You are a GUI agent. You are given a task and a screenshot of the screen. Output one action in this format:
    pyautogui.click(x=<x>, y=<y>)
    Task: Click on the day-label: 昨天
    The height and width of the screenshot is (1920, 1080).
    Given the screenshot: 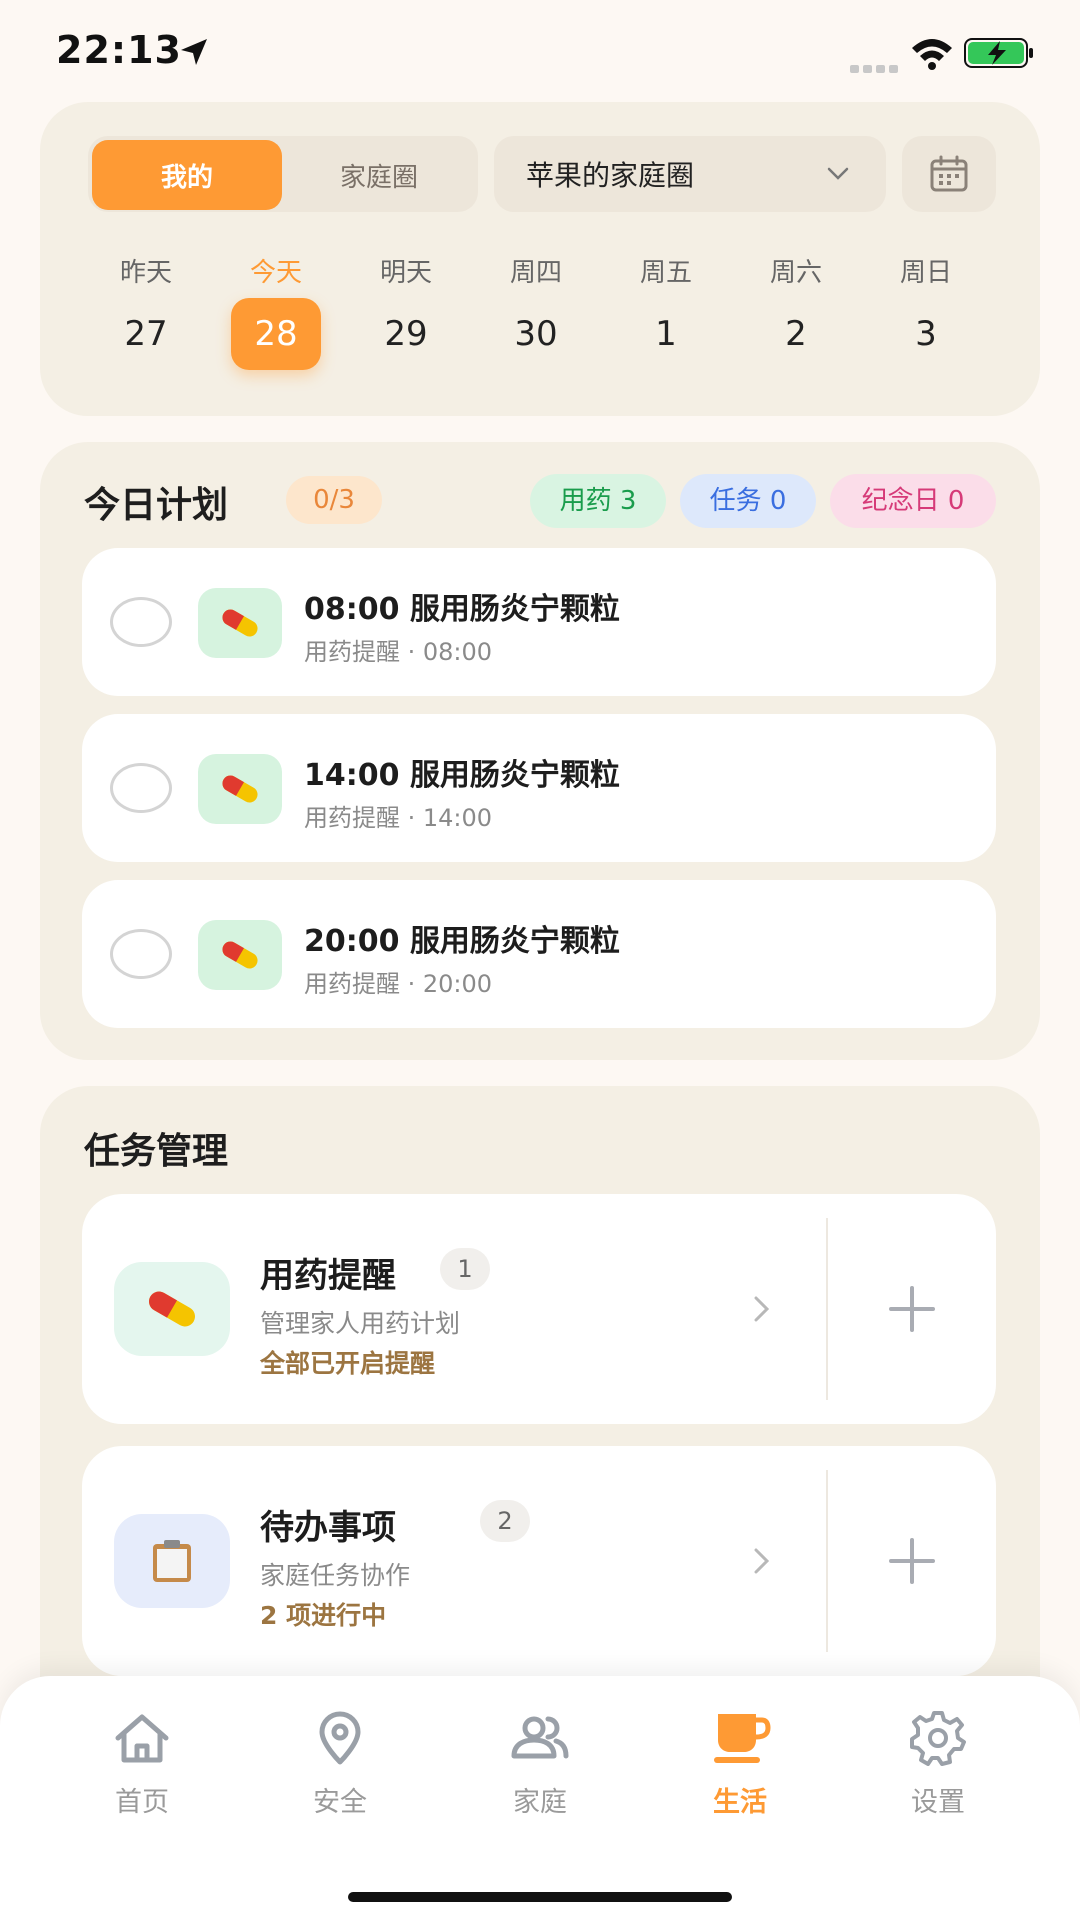 What is the action you would take?
    pyautogui.click(x=145, y=273)
    